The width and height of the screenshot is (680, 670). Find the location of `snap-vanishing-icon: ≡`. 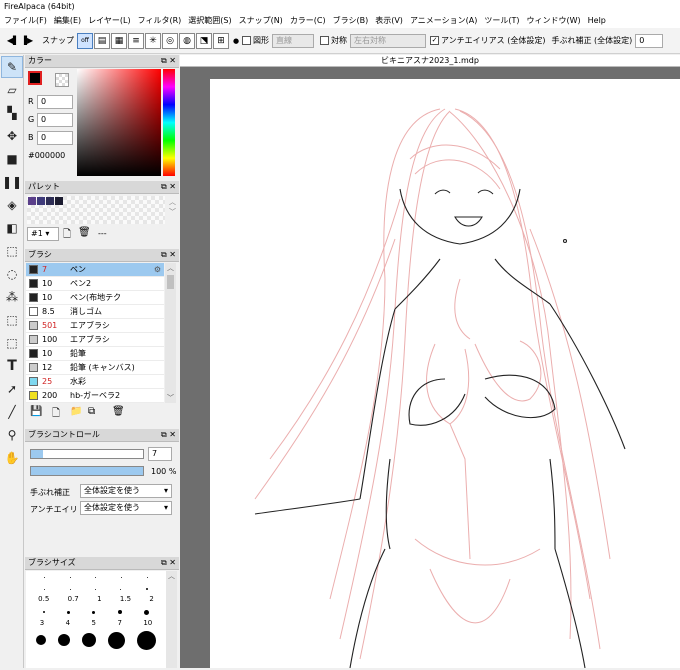

snap-vanishing-icon: ≡ is located at coordinates (136, 40).